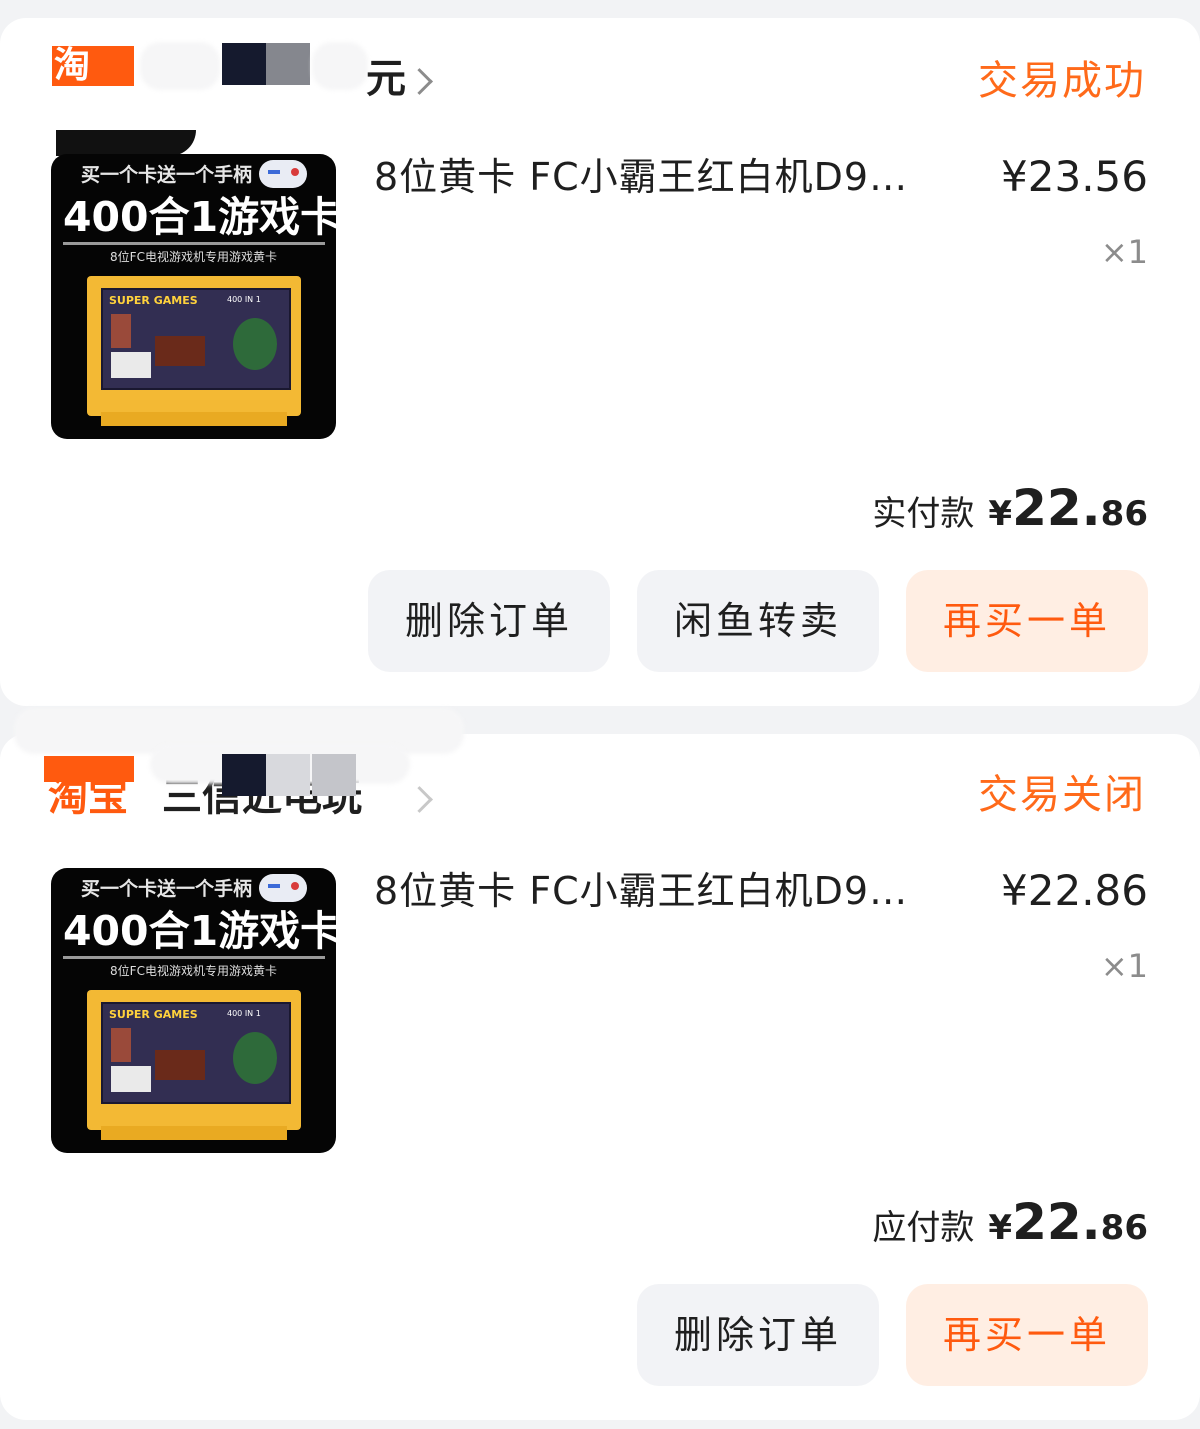 The image size is (1200, 1429). I want to click on payment-label: 实付款, so click(923, 514).